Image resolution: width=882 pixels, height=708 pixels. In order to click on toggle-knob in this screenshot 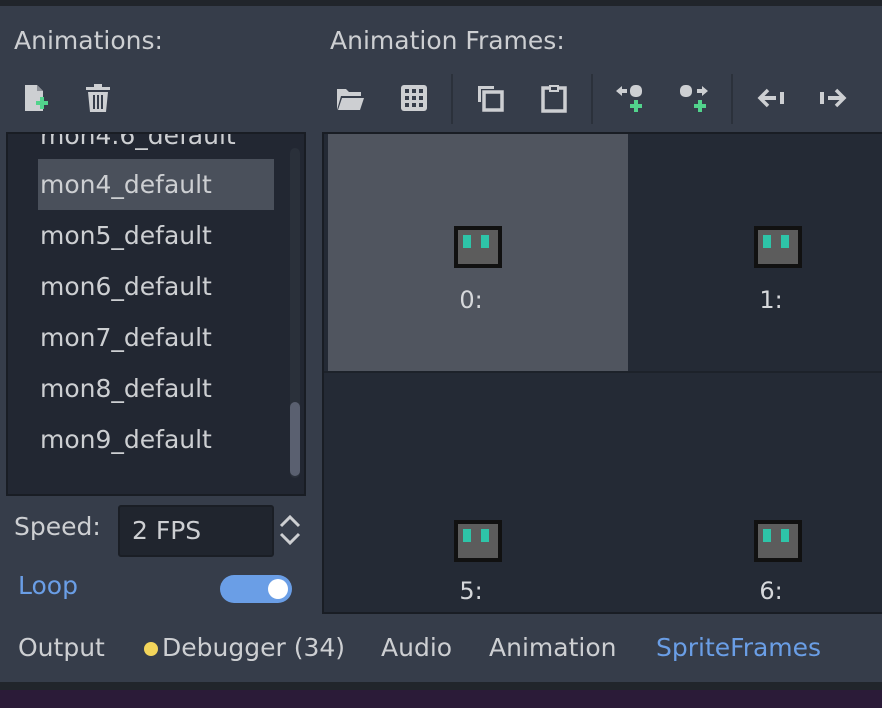, I will do `click(278, 589)`.